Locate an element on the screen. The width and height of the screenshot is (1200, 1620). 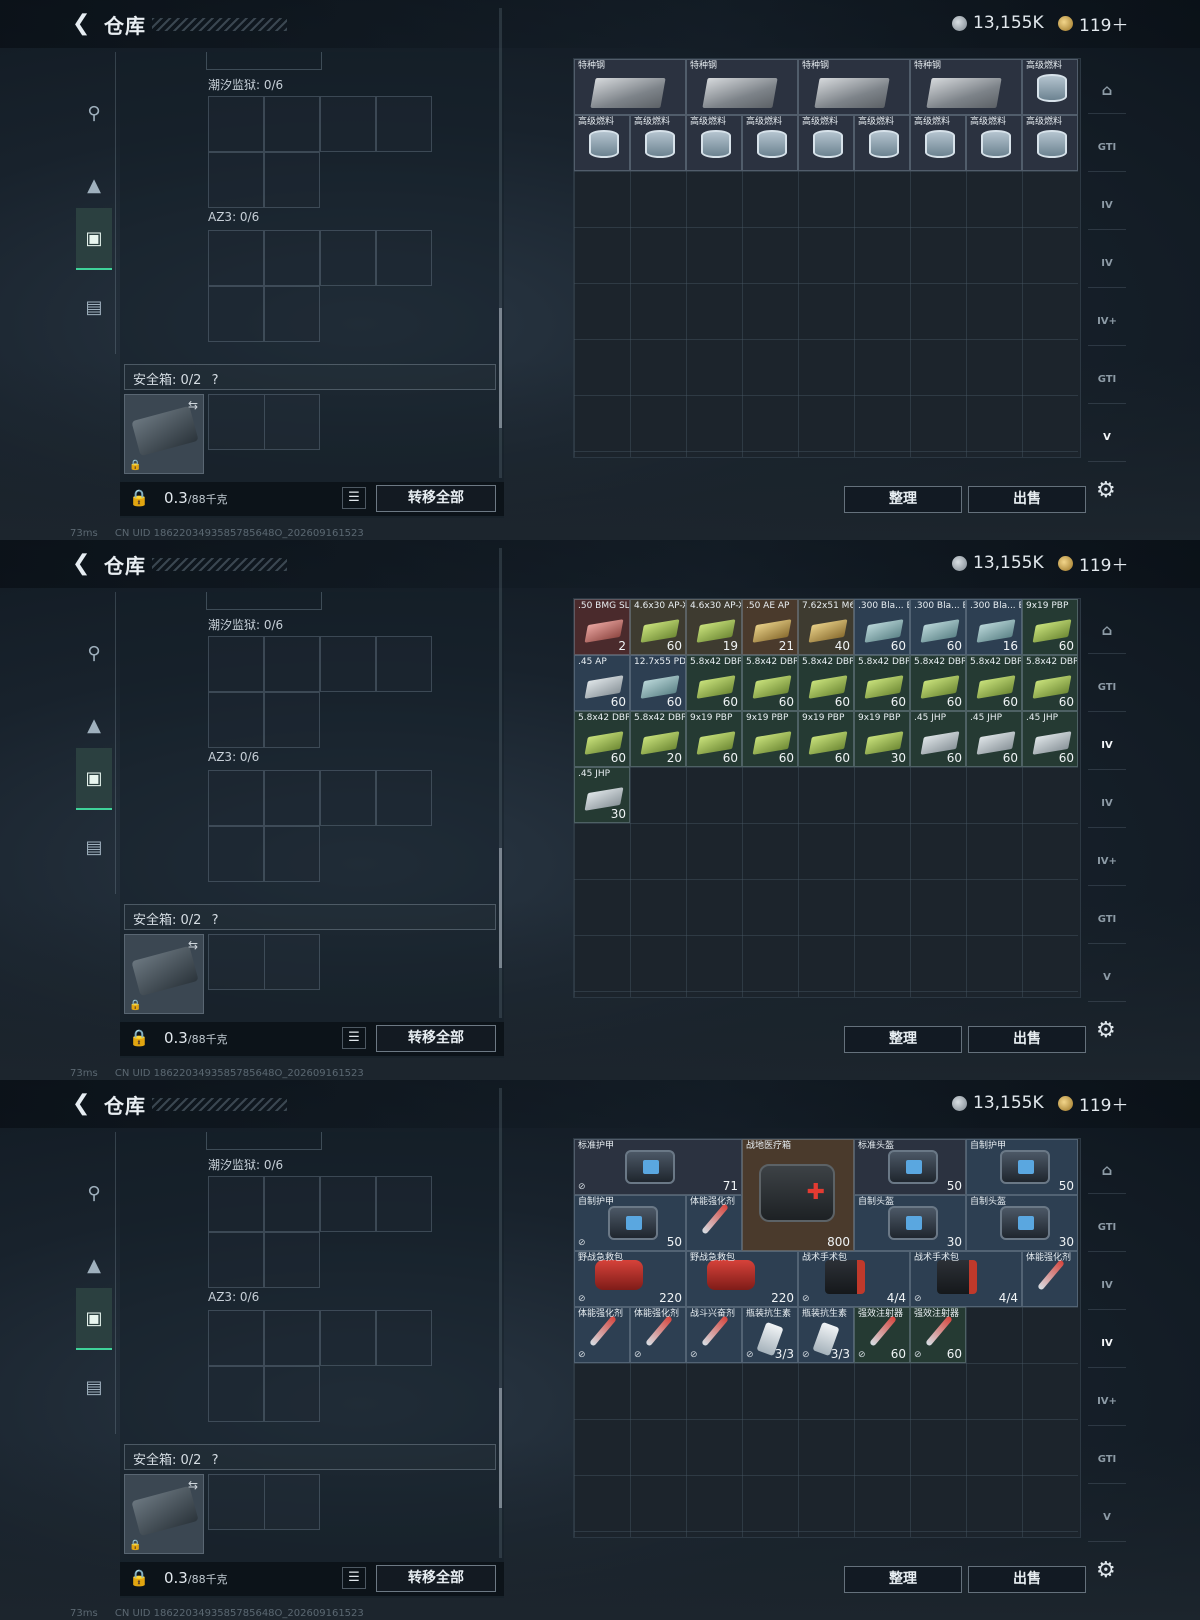
stash-item: 特种钢 is located at coordinates (742, 87).